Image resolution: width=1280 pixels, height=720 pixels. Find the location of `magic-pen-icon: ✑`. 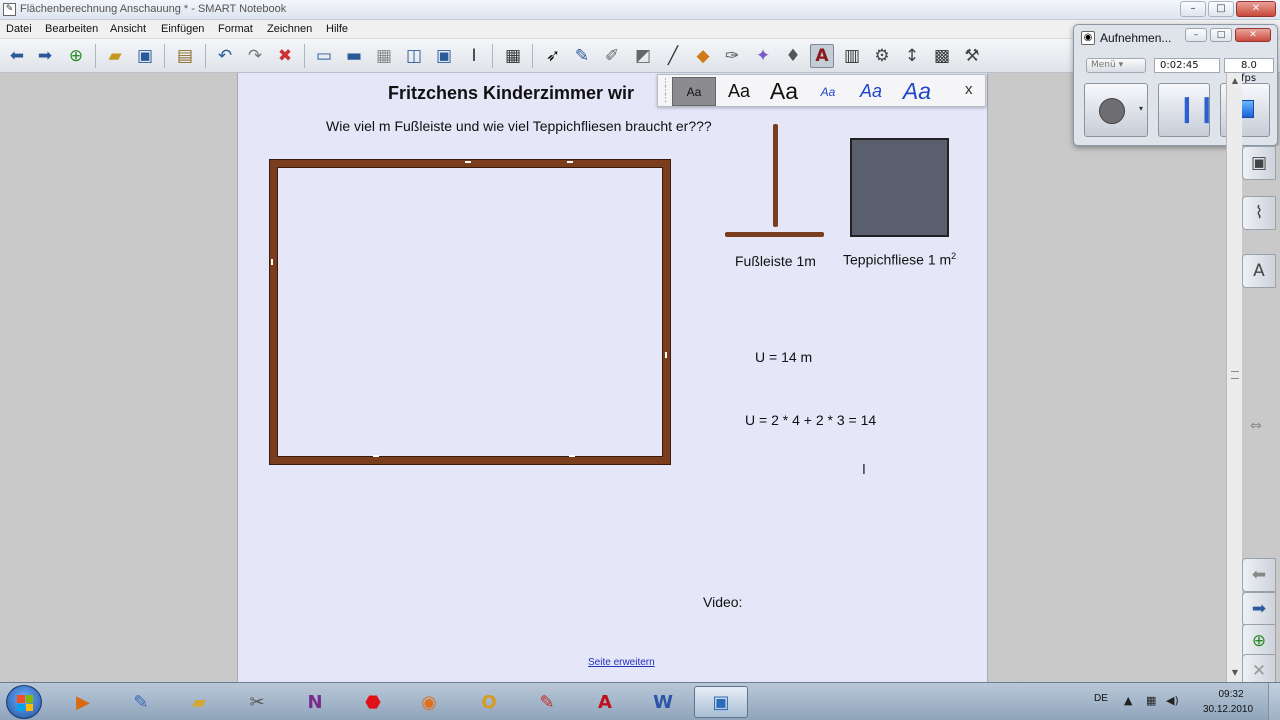

magic-pen-icon: ✑ is located at coordinates (732, 56).